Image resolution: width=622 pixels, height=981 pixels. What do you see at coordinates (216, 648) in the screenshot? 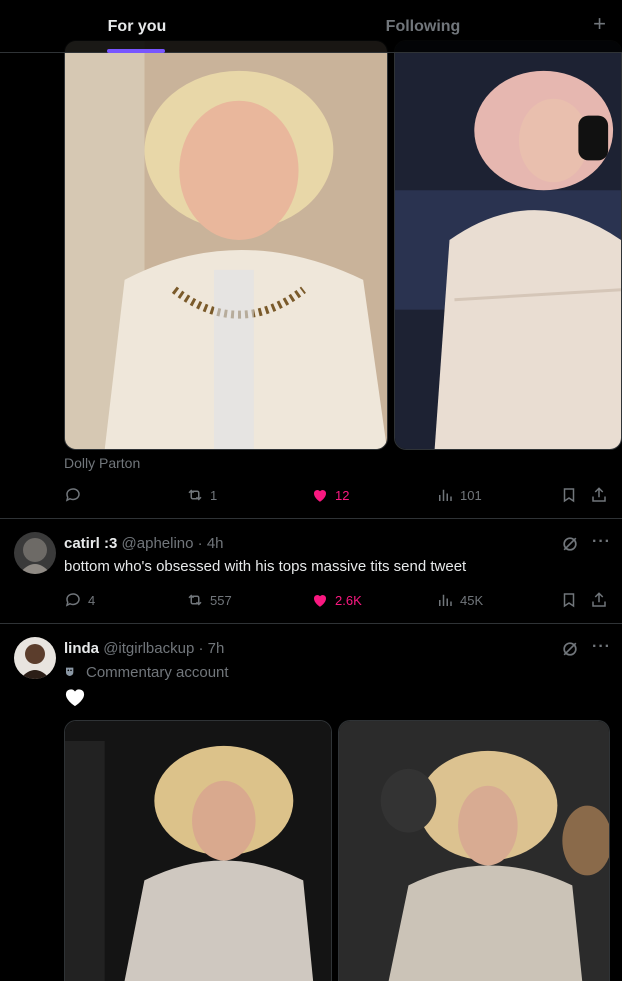
I see `timestamp: 7h` at bounding box center [216, 648].